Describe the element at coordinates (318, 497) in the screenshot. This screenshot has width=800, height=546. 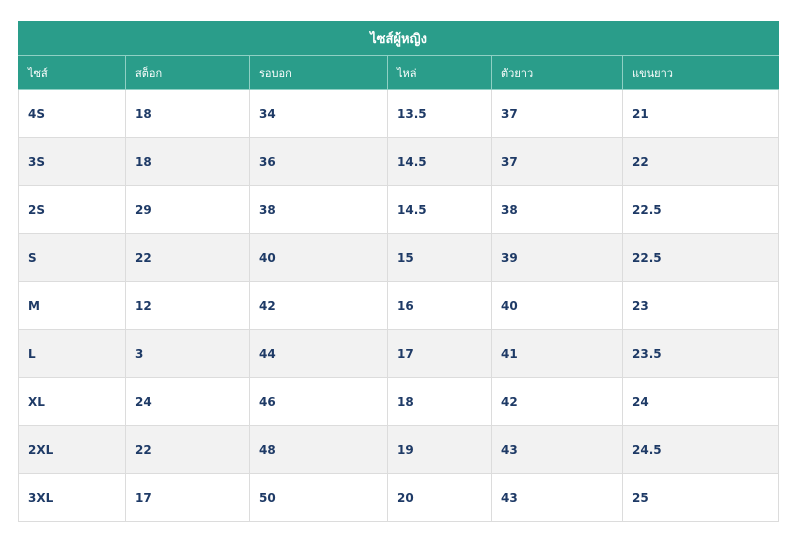
I see `cell-chest: 50` at that location.